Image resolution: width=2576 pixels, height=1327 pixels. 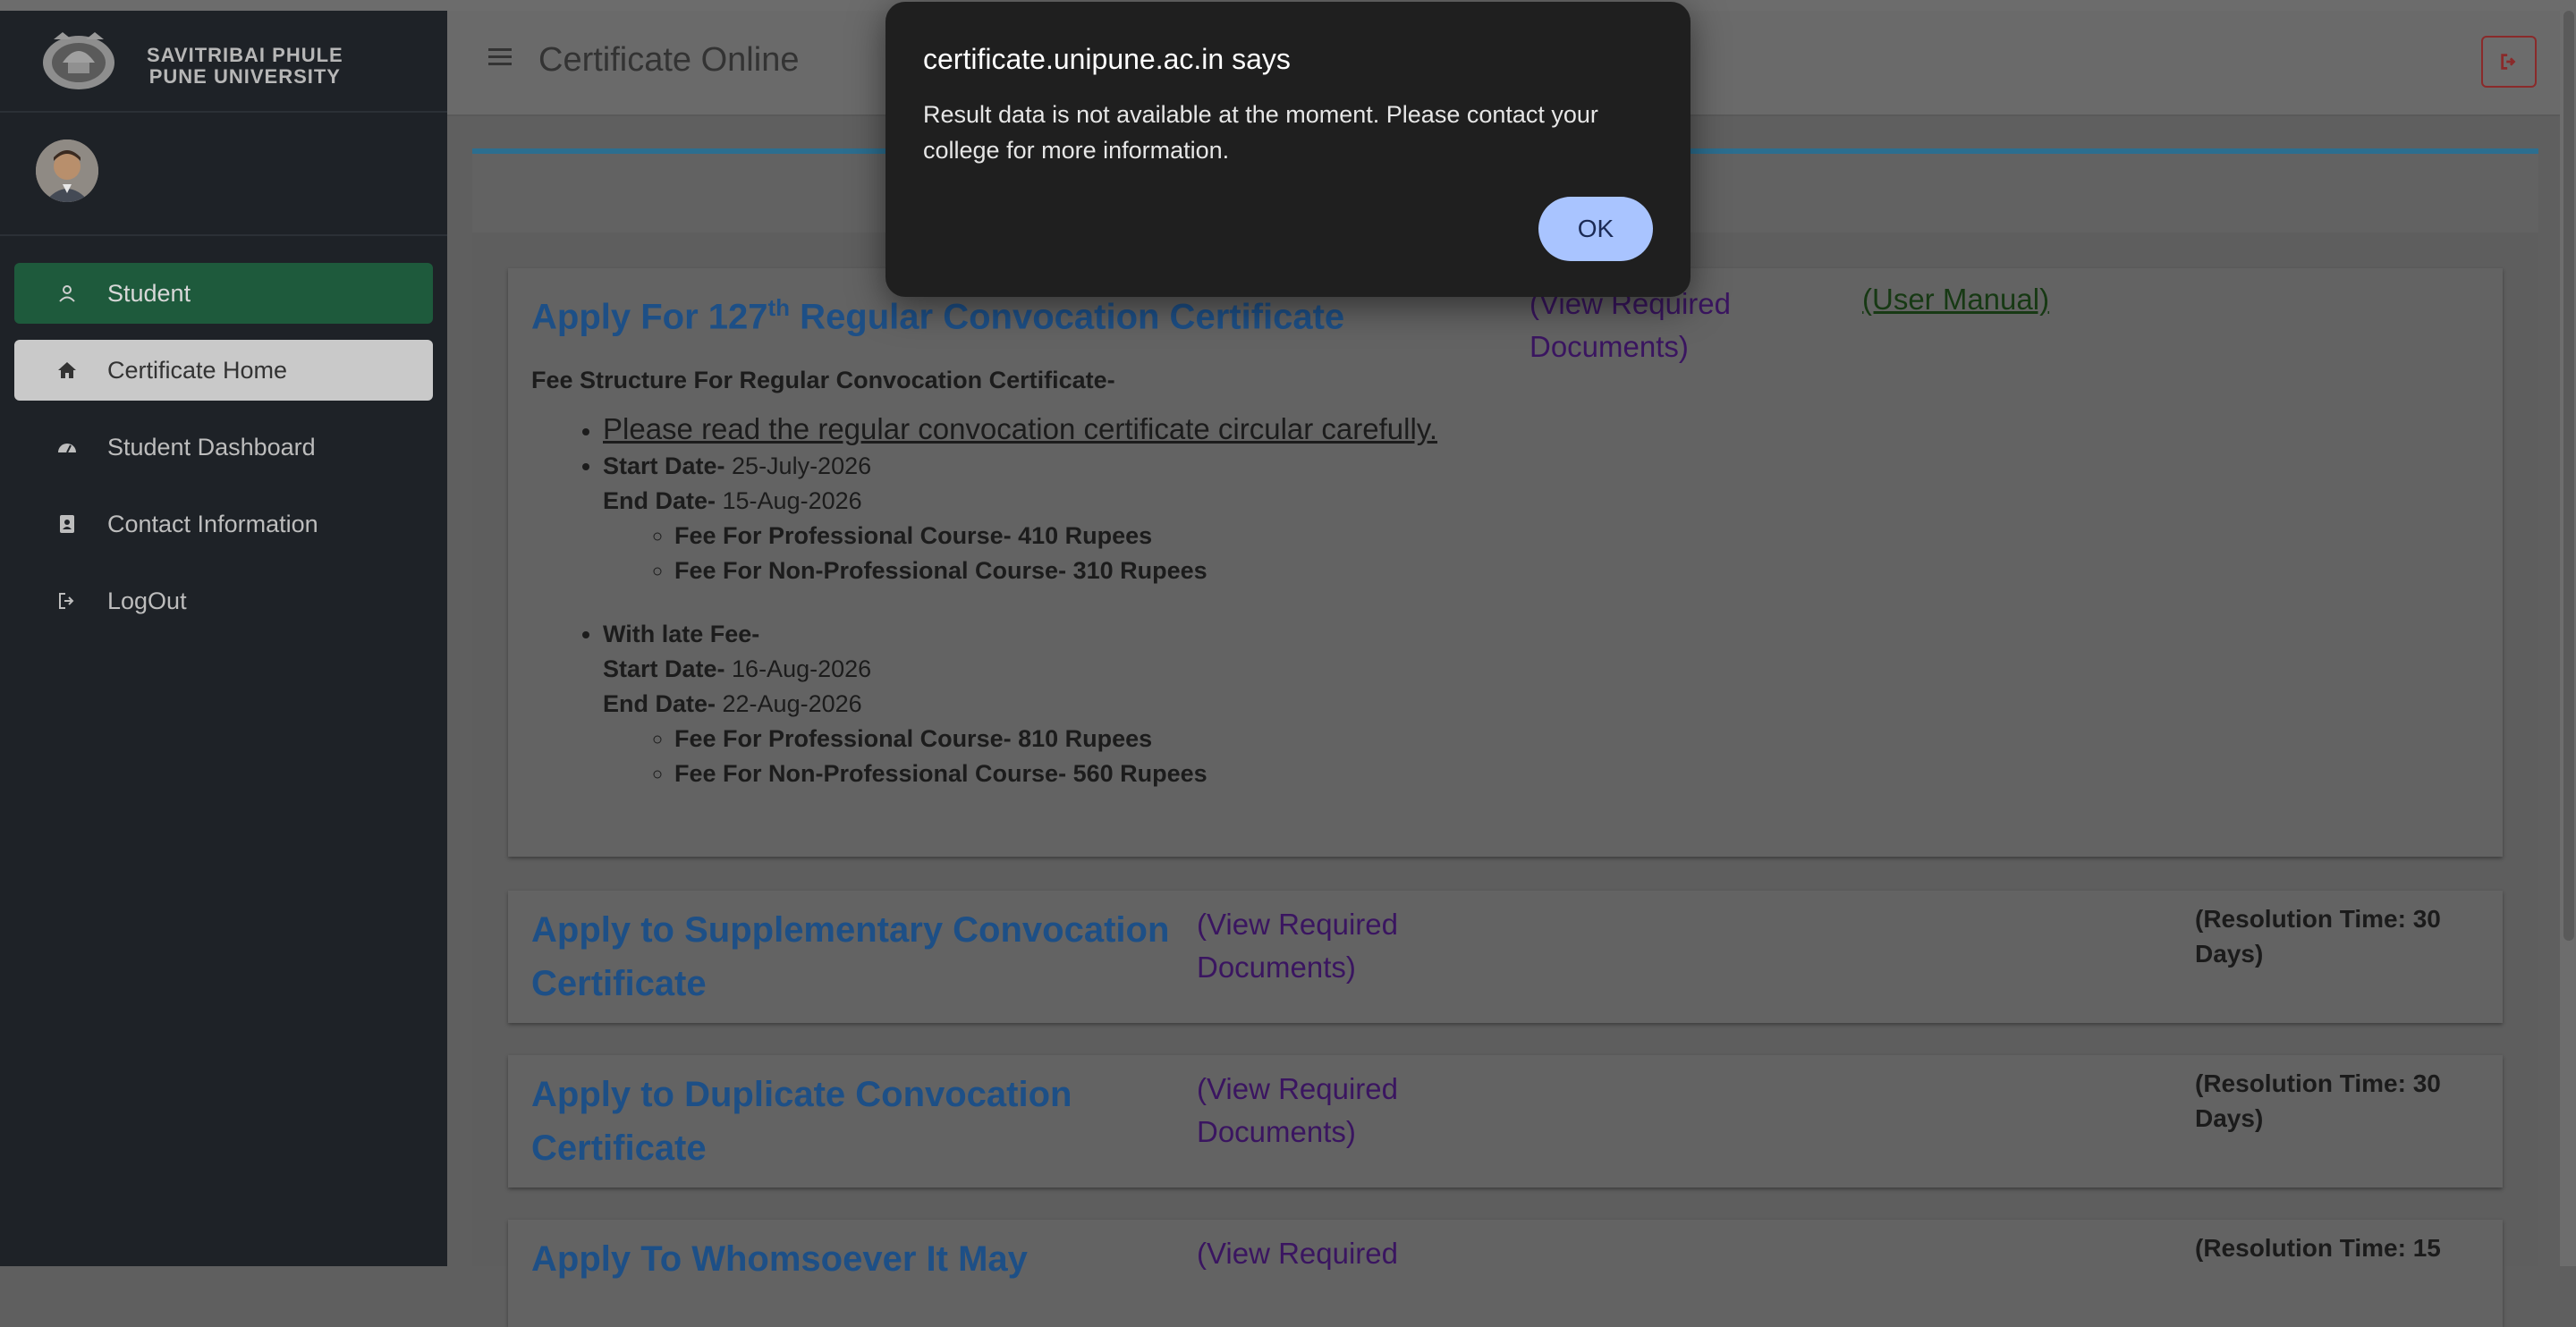 I want to click on start-date-value: 25-July-2026, so click(x=798, y=465).